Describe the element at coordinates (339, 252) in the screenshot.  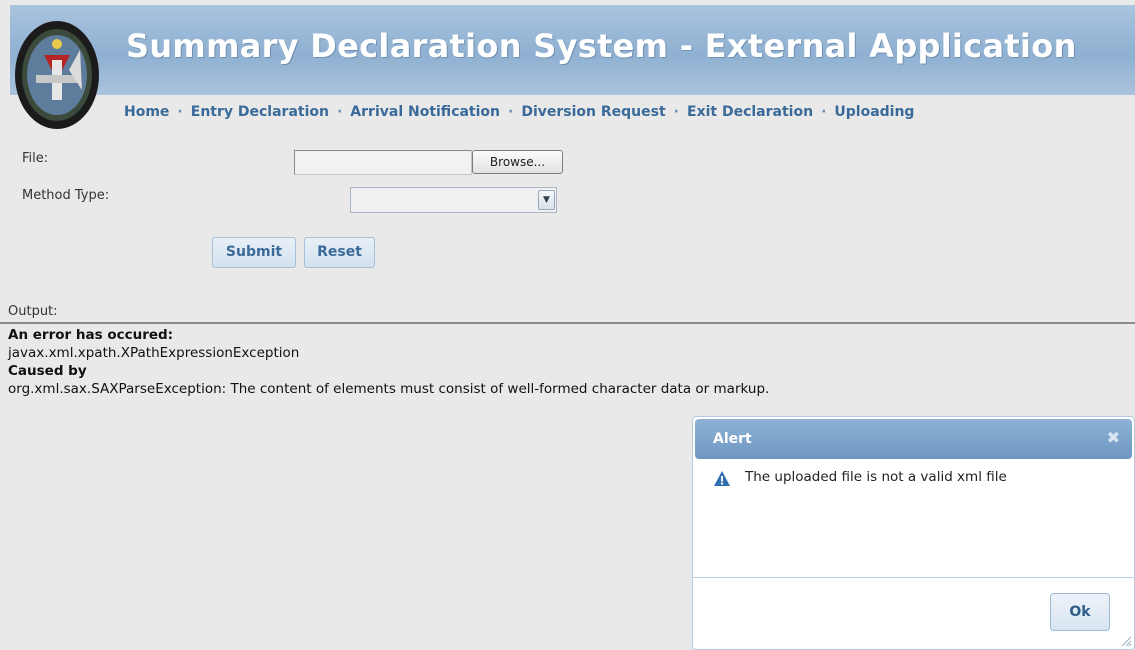
I see `reset-button: Reset` at that location.